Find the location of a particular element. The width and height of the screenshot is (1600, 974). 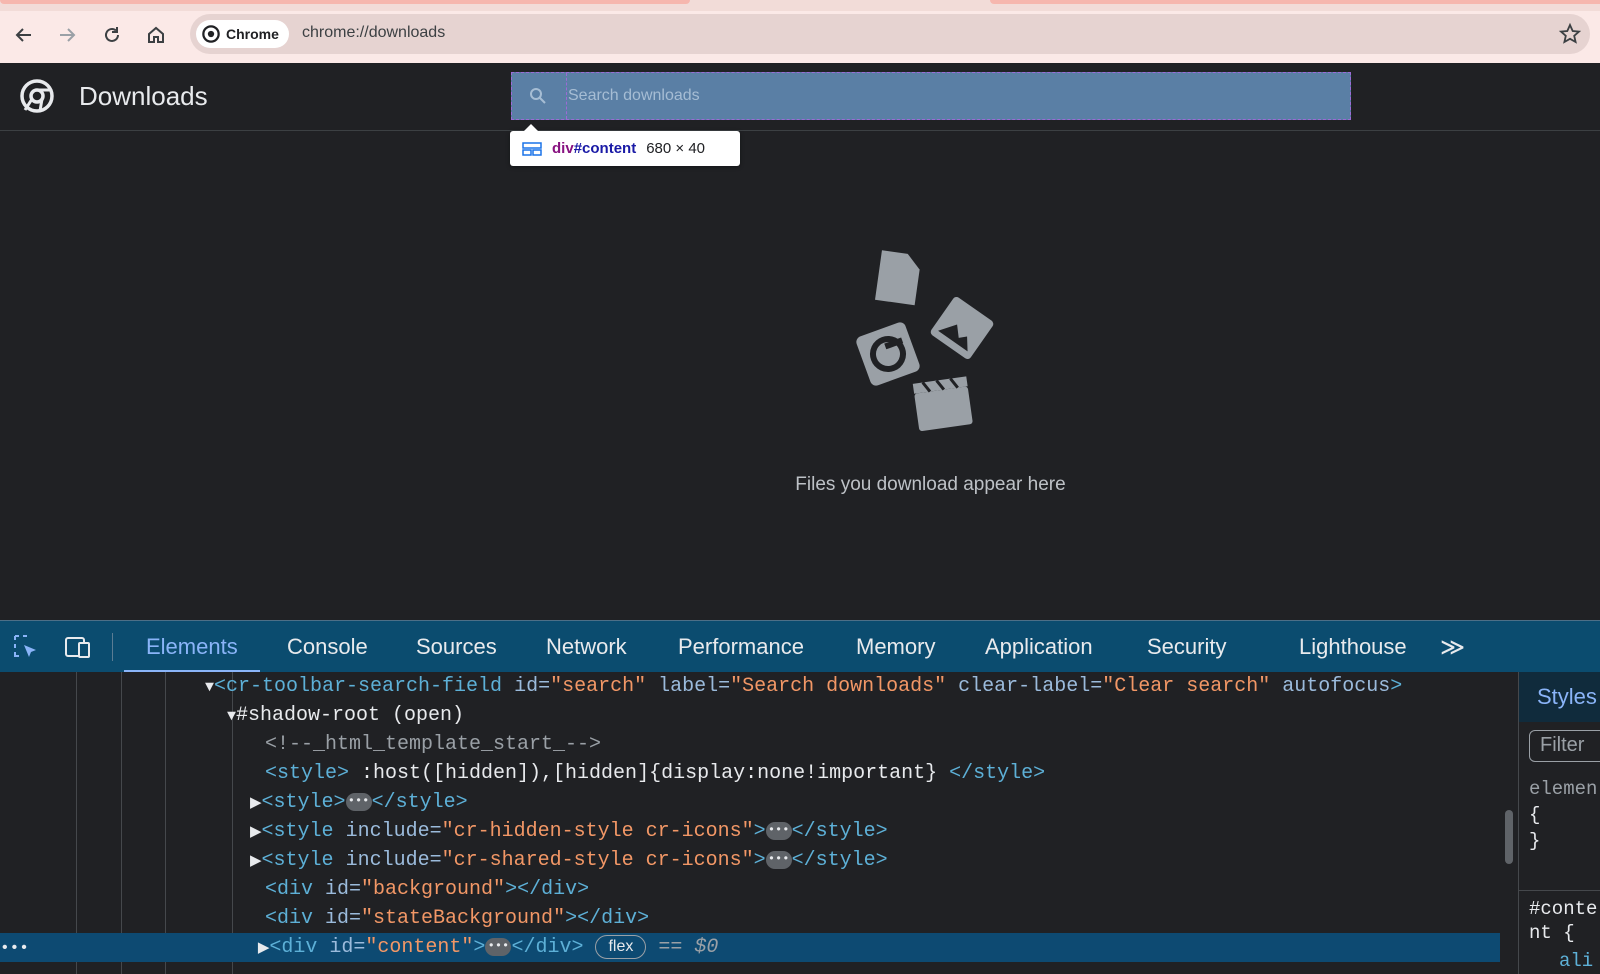

tooltip-size: 680 × 40 is located at coordinates (676, 148).